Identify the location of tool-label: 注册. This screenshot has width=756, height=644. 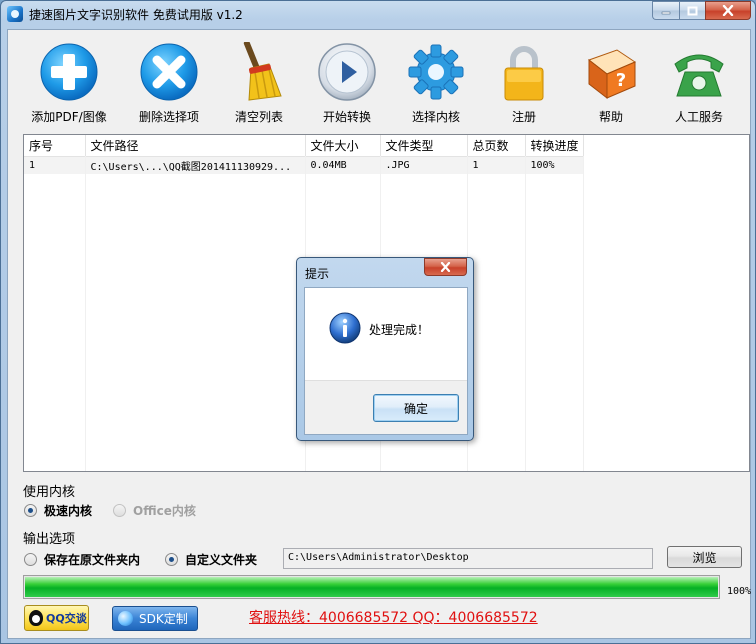
(523, 117).